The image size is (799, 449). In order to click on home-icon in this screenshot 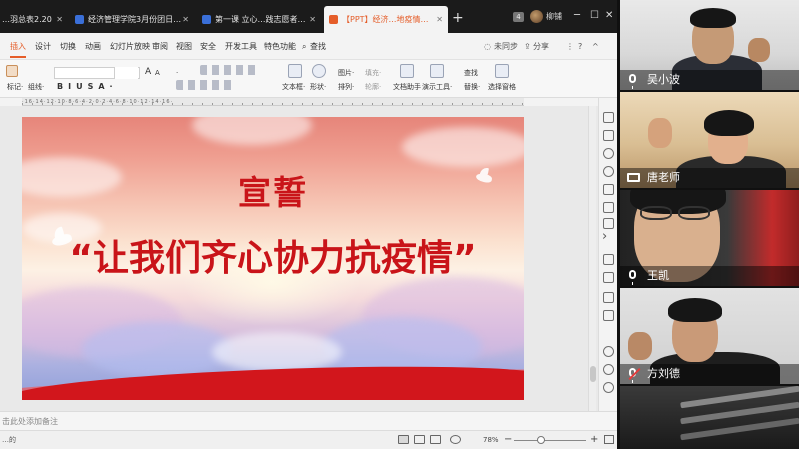, I will do `click(608, 117)`.